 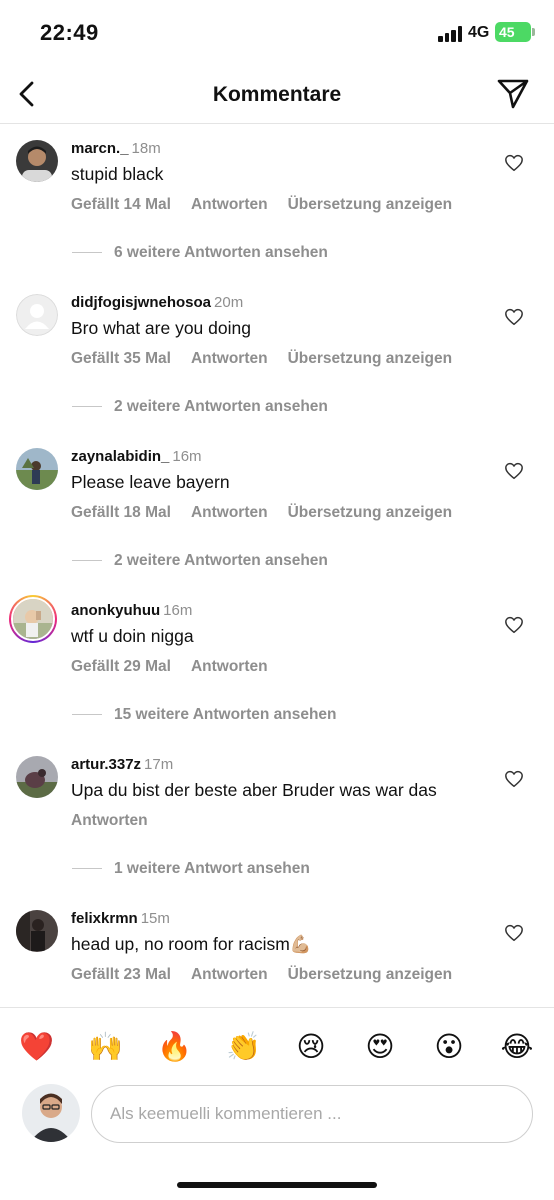 I want to click on likes-count: Gefällt 18 Mal, so click(x=121, y=512).